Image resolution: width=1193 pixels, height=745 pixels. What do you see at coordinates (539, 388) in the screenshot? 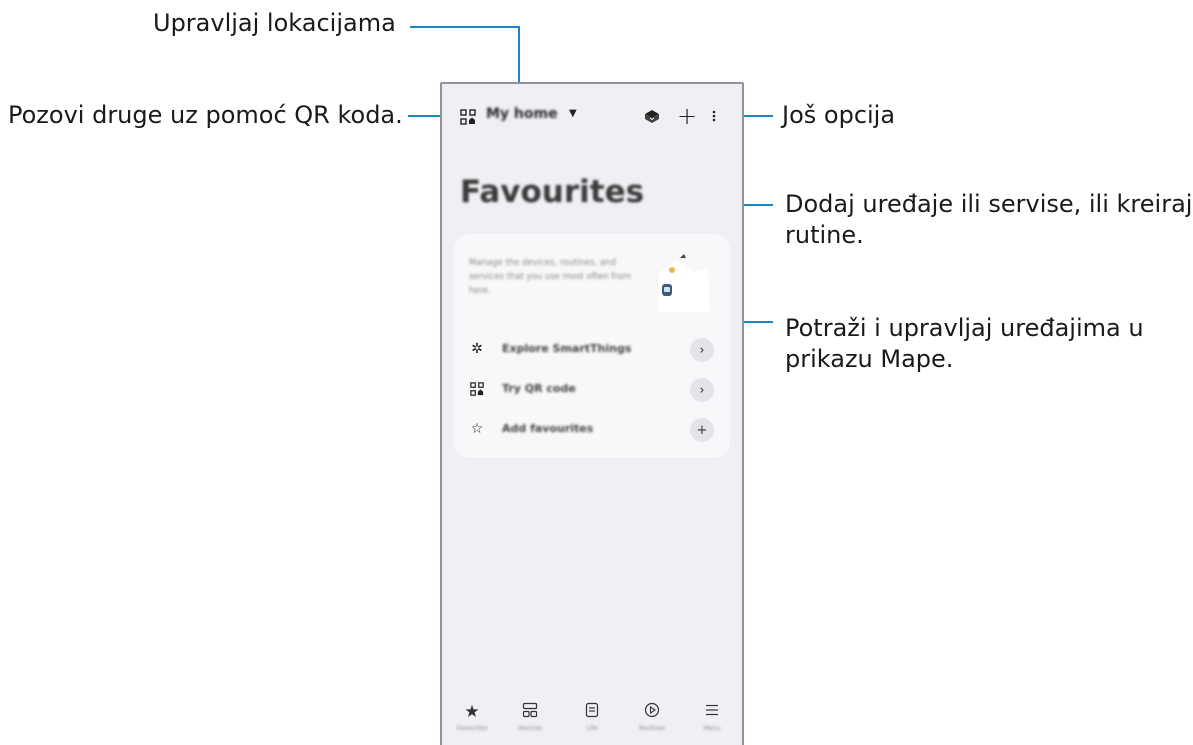
I see `row-label: Try QR code` at bounding box center [539, 388].